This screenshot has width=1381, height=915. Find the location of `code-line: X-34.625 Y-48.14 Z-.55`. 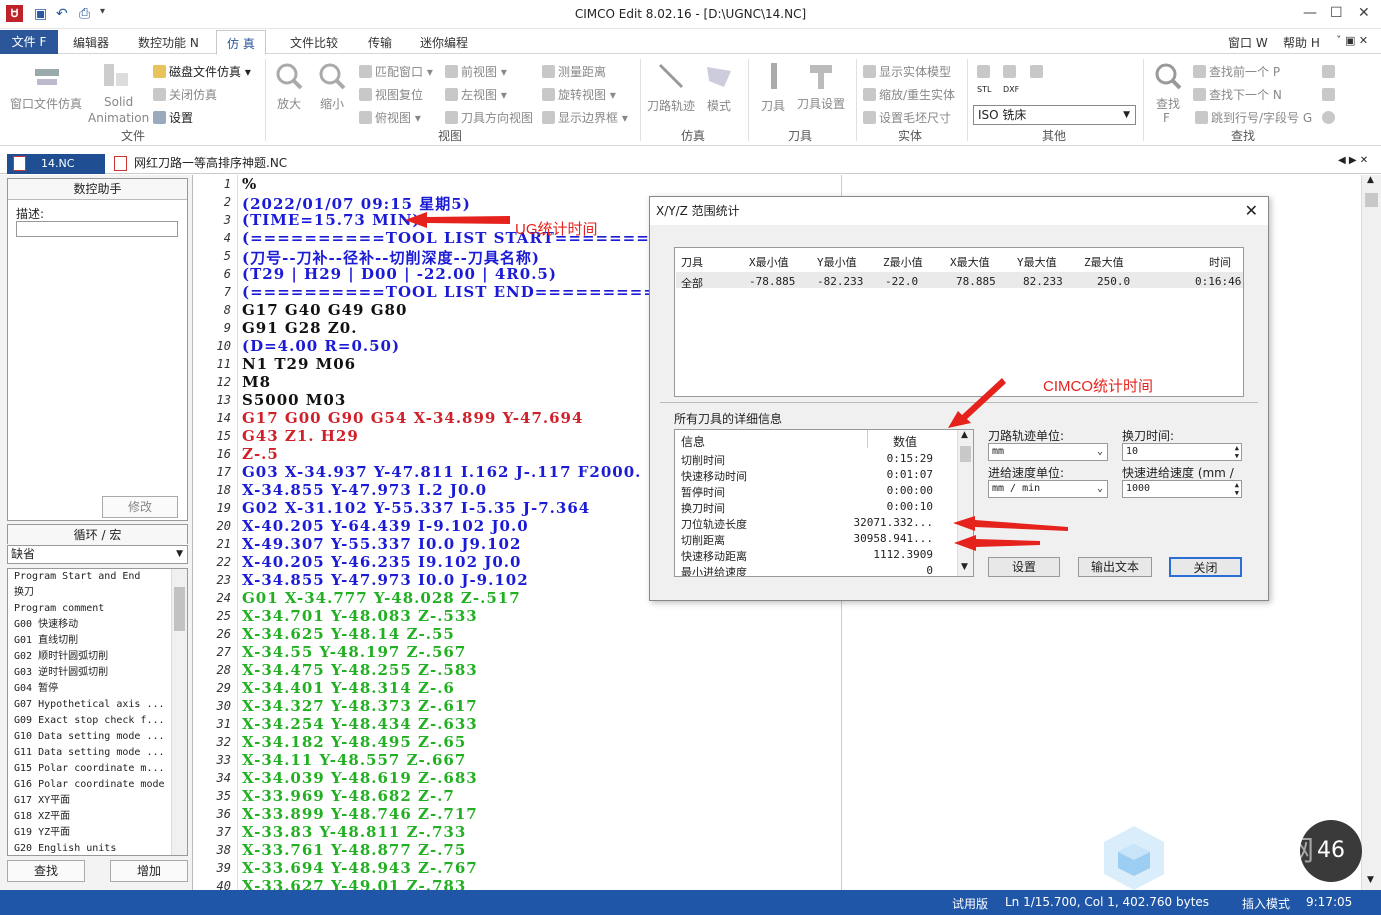

code-line: X-34.625 Y-48.14 Z-.55 is located at coordinates (348, 634).